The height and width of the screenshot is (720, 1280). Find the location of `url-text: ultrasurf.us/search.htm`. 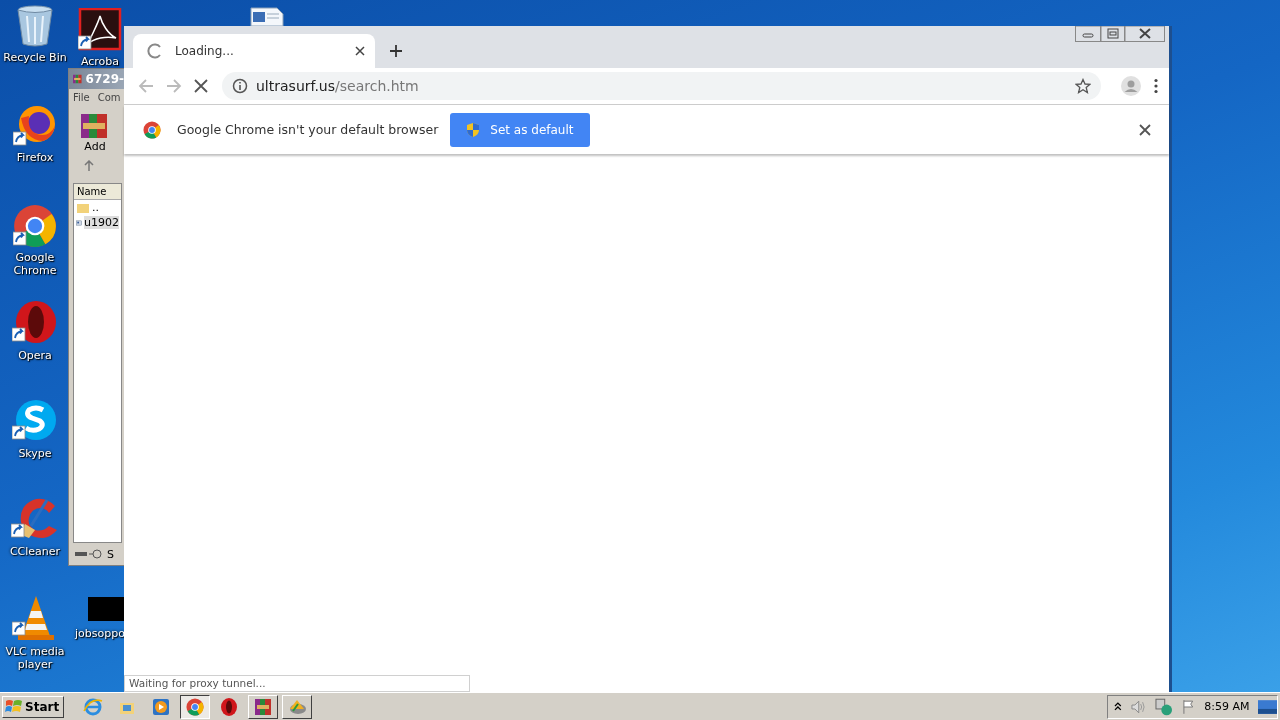

url-text: ultrasurf.us/search.htm is located at coordinates (337, 86).